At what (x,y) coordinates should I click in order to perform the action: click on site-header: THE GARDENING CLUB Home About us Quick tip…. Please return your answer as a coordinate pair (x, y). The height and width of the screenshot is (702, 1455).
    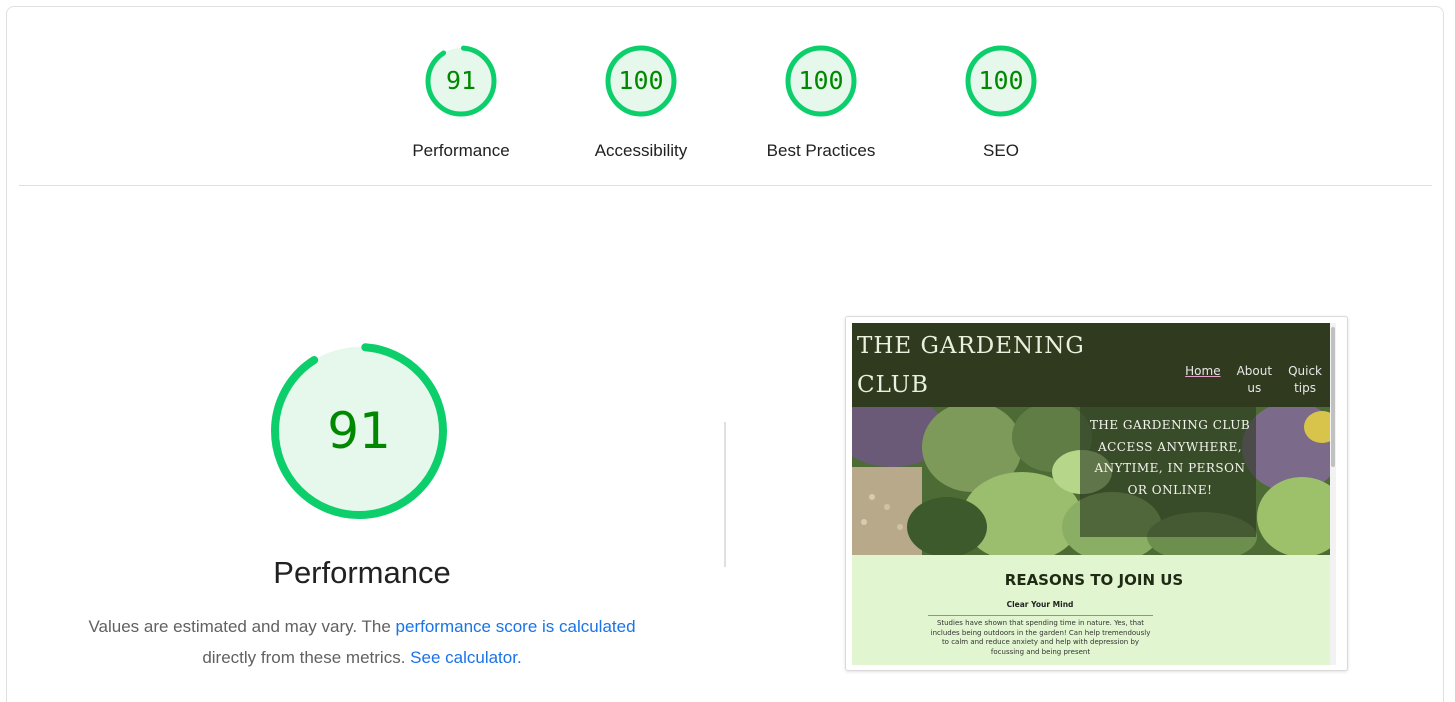
    Looking at the image, I should click on (1094, 365).